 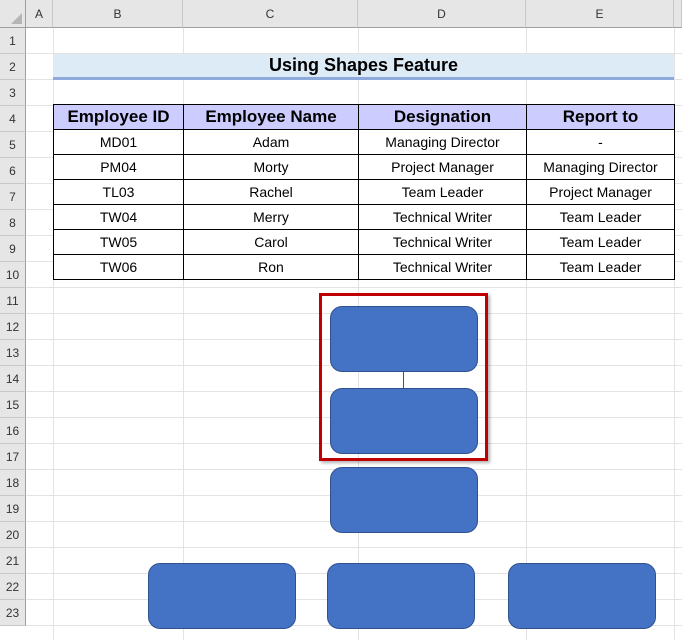 I want to click on row-header-18: 18, so click(x=13, y=483).